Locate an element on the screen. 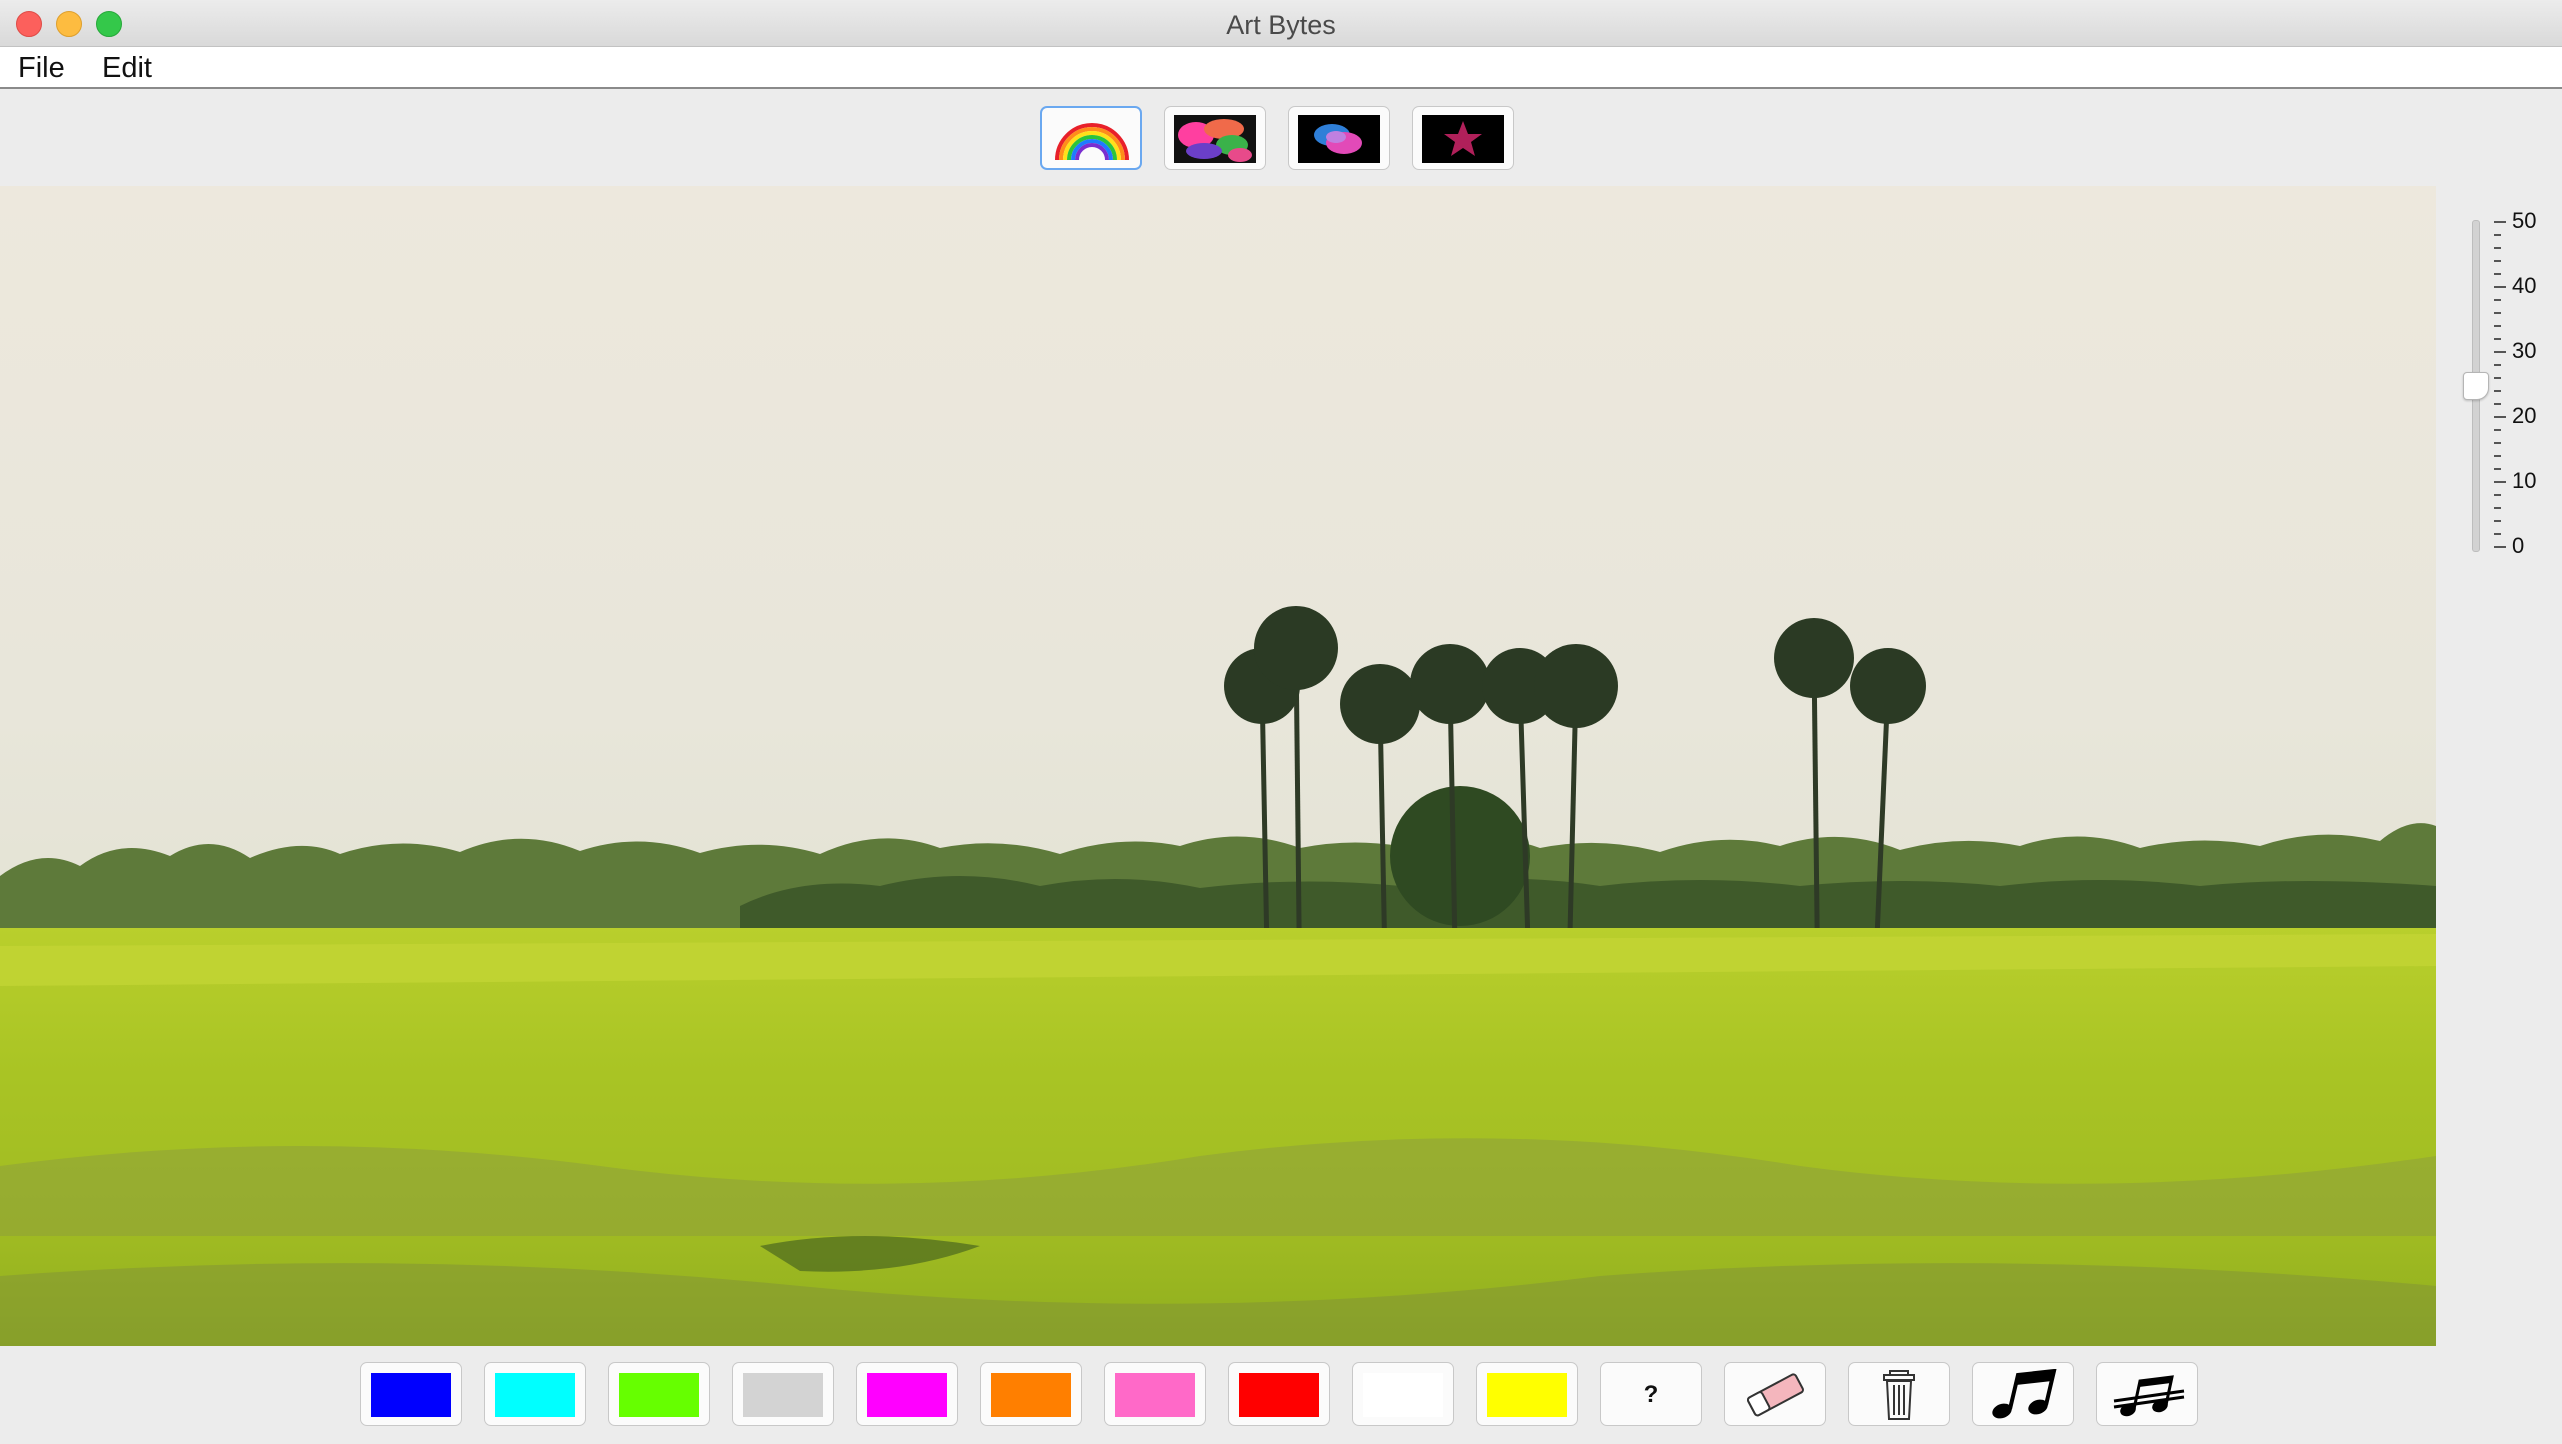 The height and width of the screenshot is (1444, 2562). color-gray-button is located at coordinates (783, 1394).